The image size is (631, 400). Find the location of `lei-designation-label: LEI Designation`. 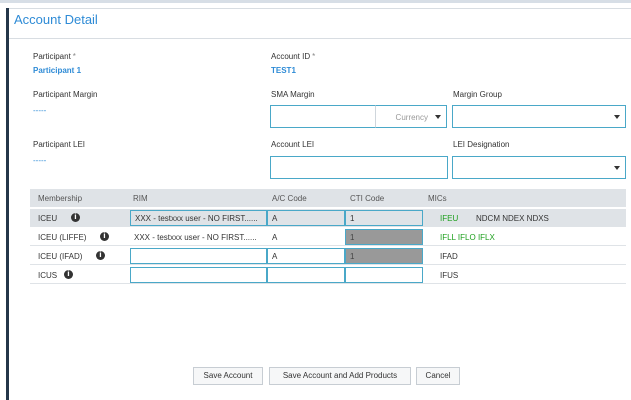

lei-designation-label: LEI Designation is located at coordinates (481, 144).